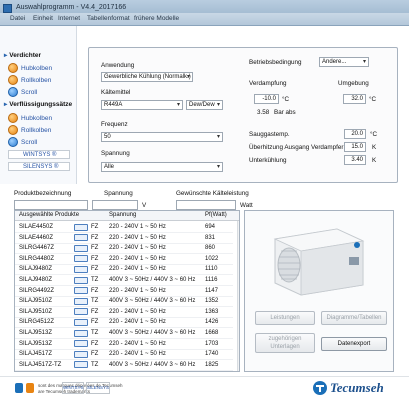  I want to click on spannung-filter-unit: V, so click(144, 205).